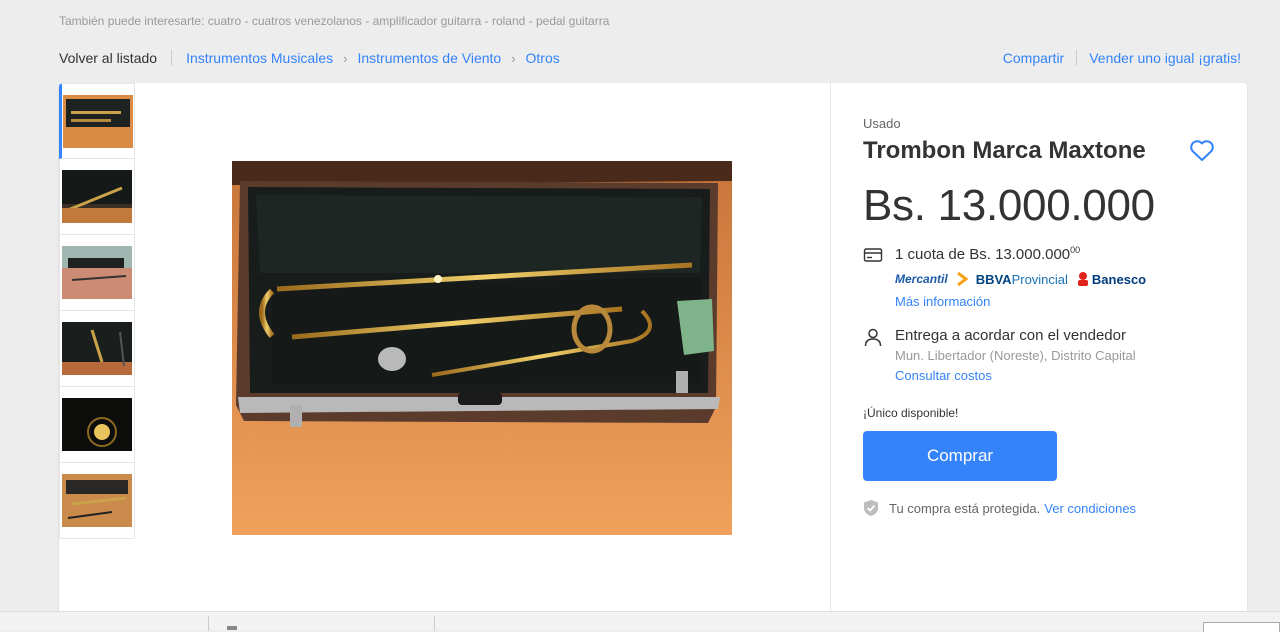  What do you see at coordinates (942, 301) in the screenshot?
I see `more-info-link: Más información` at bounding box center [942, 301].